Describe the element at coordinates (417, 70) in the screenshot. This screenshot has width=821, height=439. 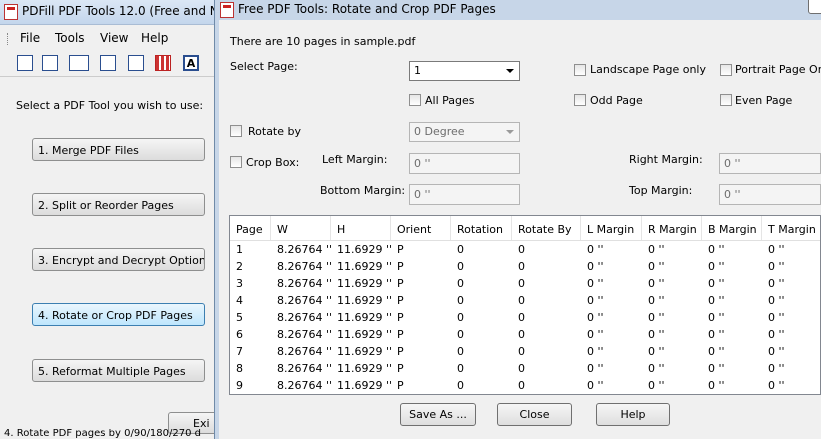
I see `select-page-value: 1` at that location.